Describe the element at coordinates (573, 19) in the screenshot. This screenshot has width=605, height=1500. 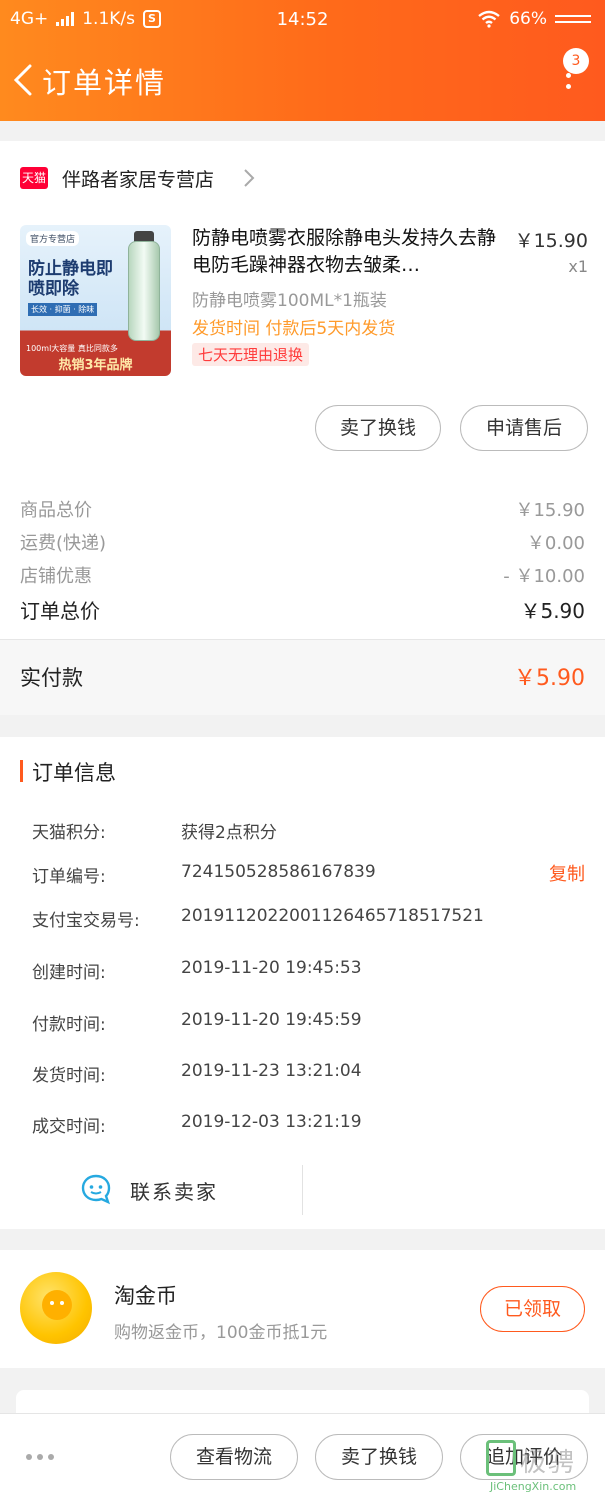
I see `battery-icon` at that location.